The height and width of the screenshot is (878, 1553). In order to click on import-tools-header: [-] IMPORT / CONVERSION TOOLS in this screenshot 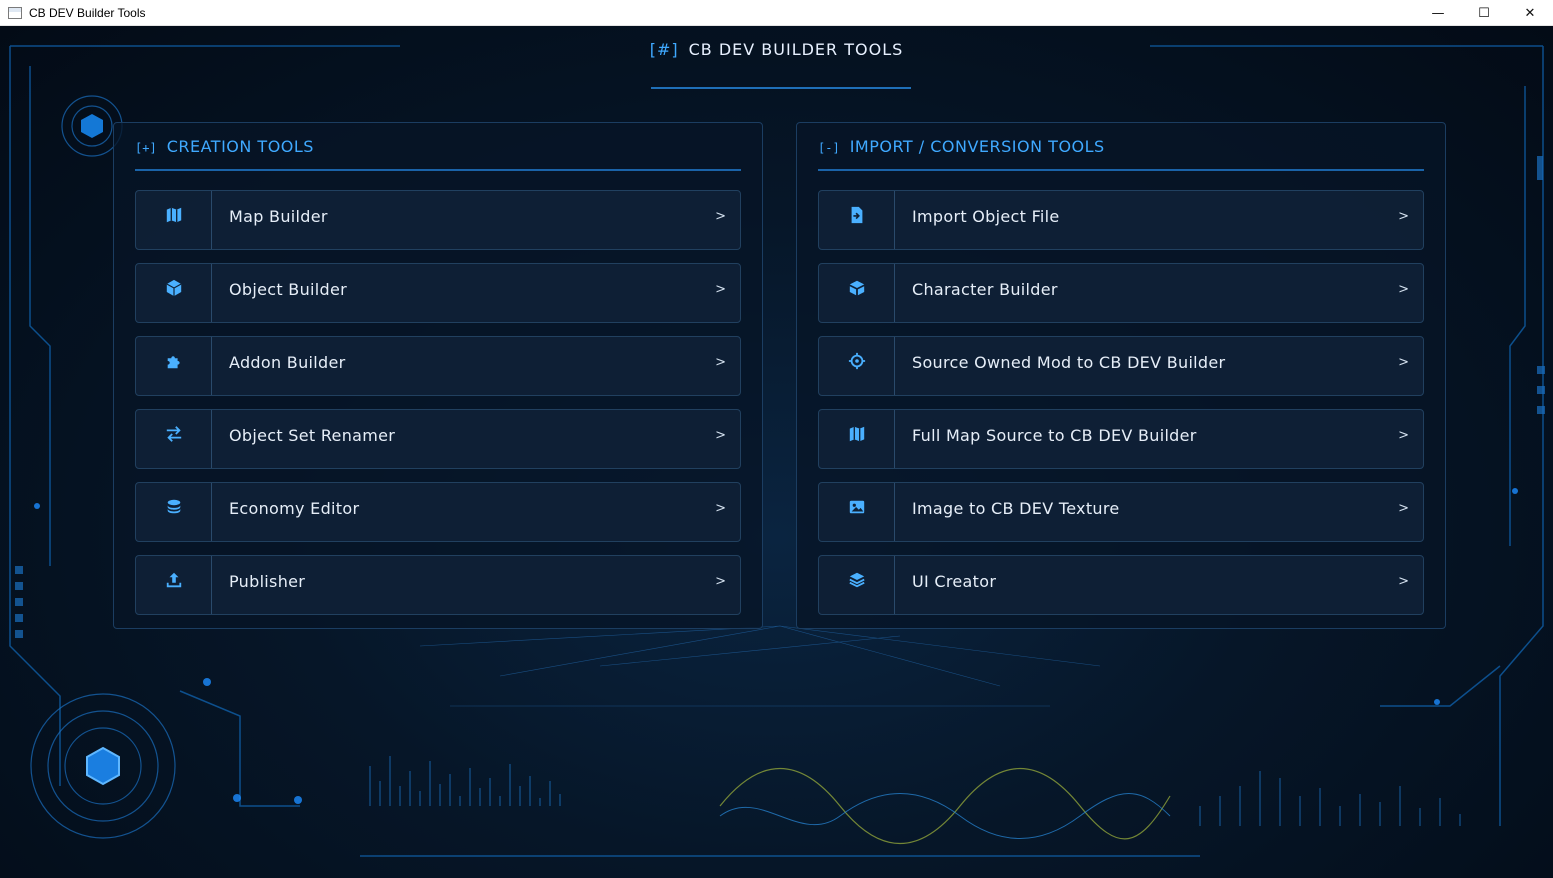, I will do `click(1121, 154)`.